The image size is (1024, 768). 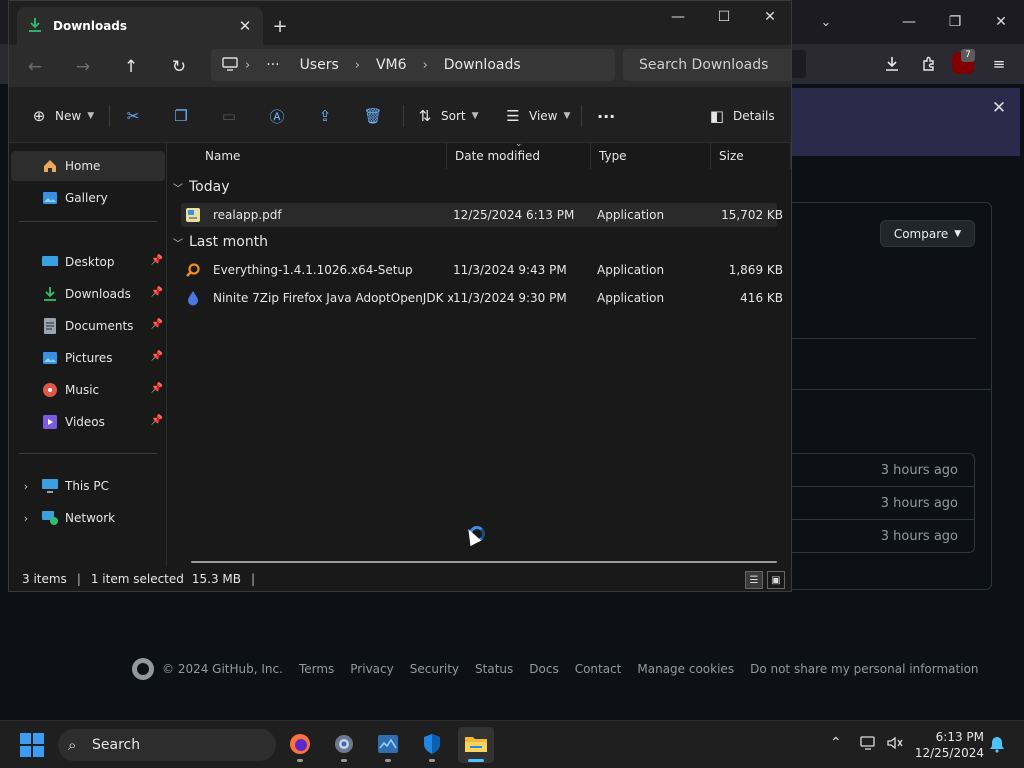 What do you see at coordinates (543, 669) in the screenshot?
I see `footer-link-docs: Docs` at bounding box center [543, 669].